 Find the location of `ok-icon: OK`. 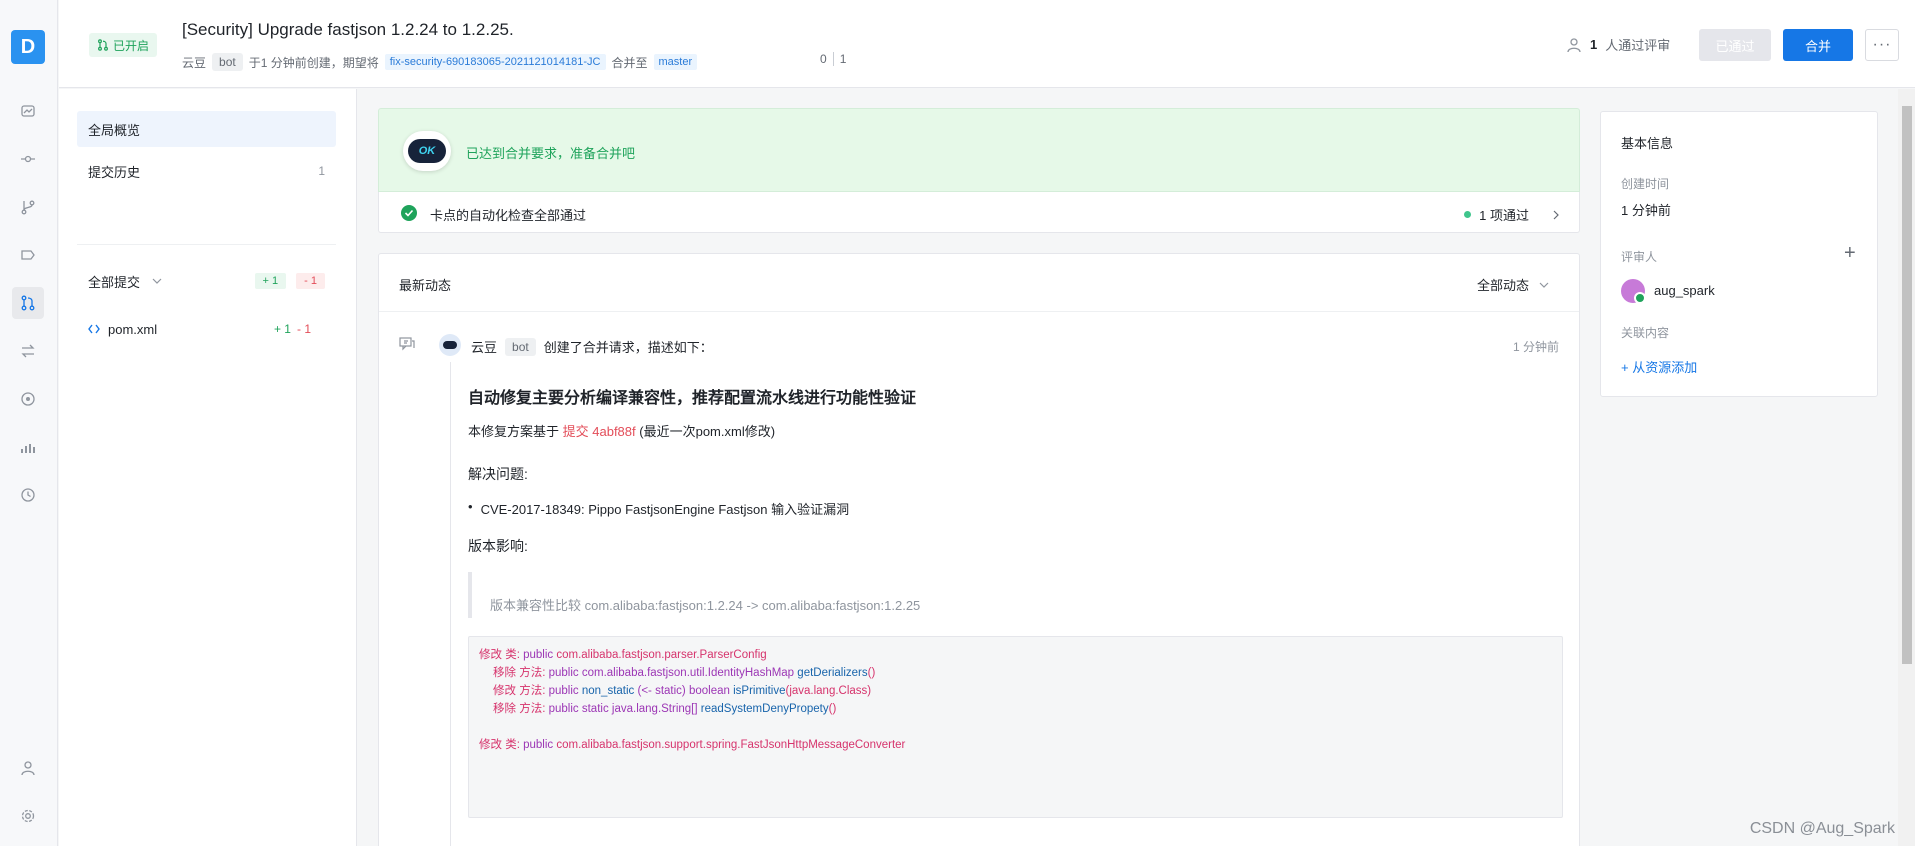

ok-icon: OK is located at coordinates (427, 151).